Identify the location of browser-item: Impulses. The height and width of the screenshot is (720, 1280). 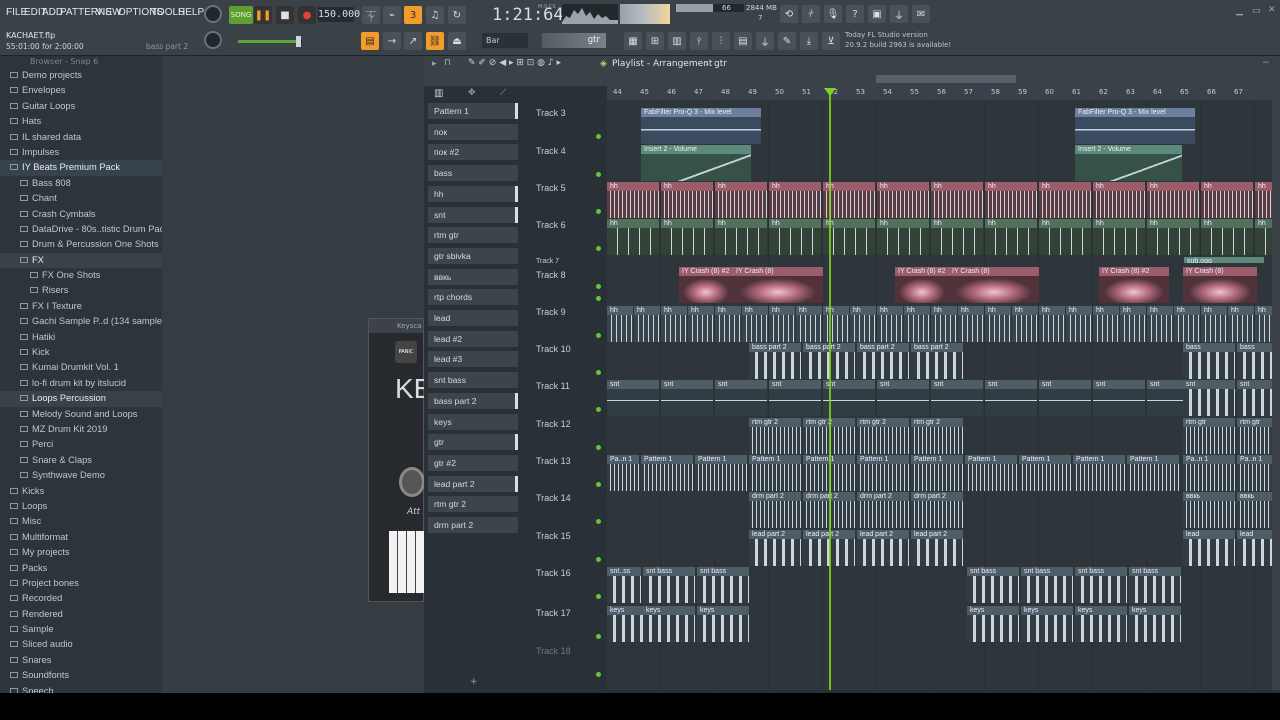
(81, 152).